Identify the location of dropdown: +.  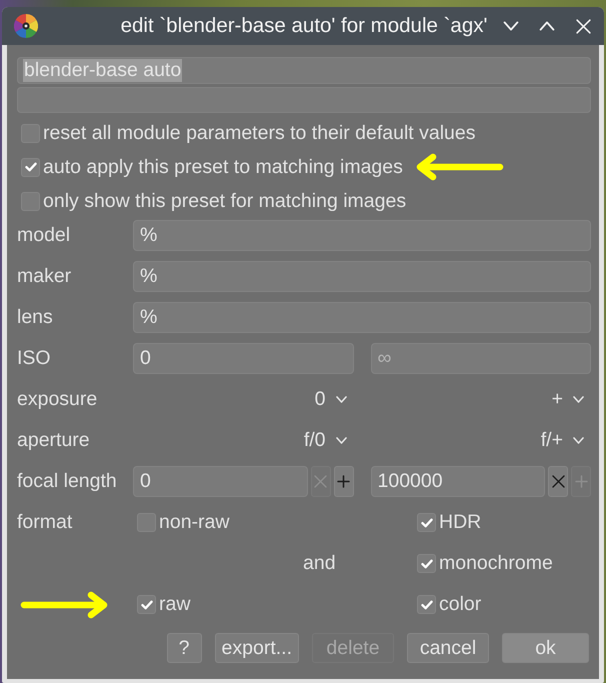
(568, 399).